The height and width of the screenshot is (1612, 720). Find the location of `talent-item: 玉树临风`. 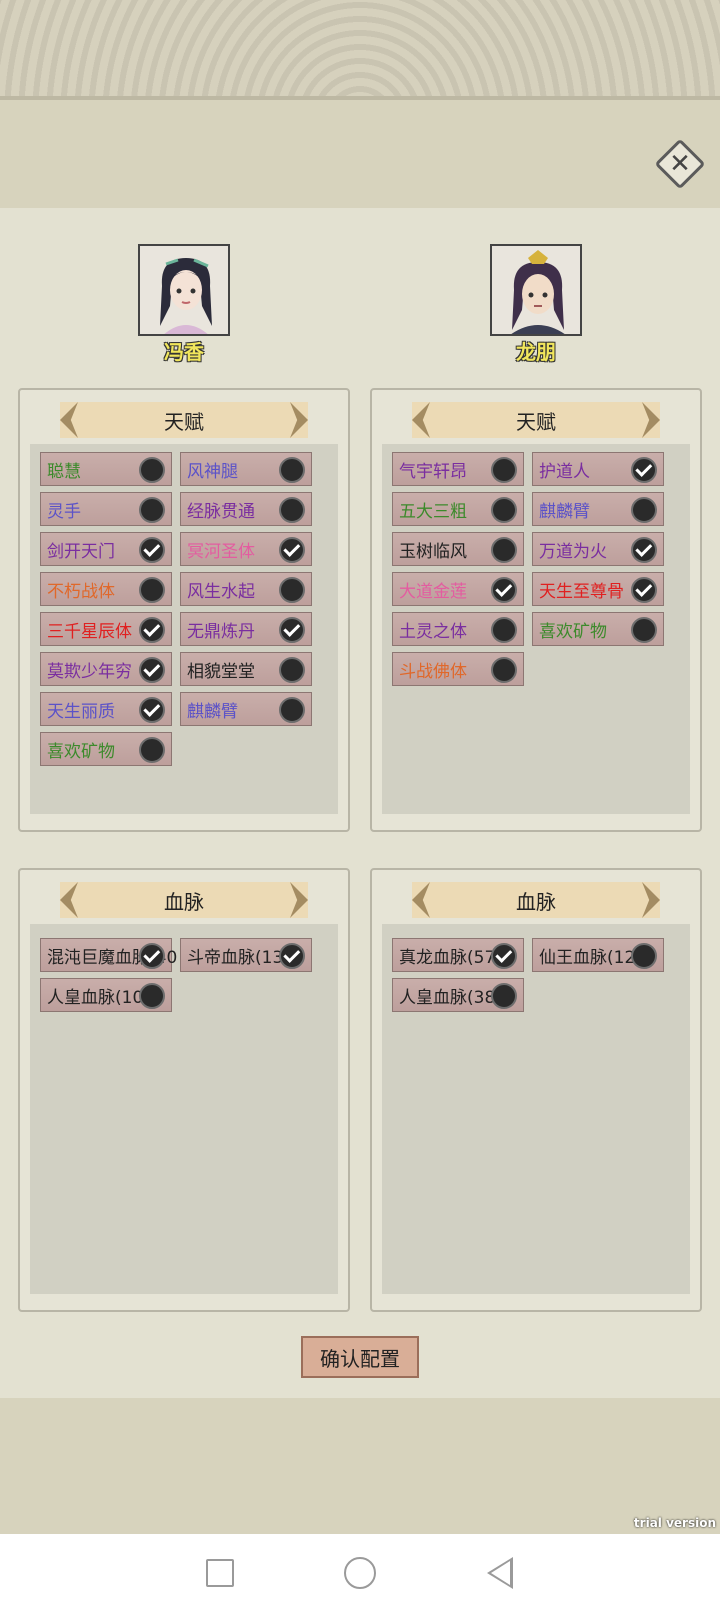

talent-item: 玉树临风 is located at coordinates (458, 549).